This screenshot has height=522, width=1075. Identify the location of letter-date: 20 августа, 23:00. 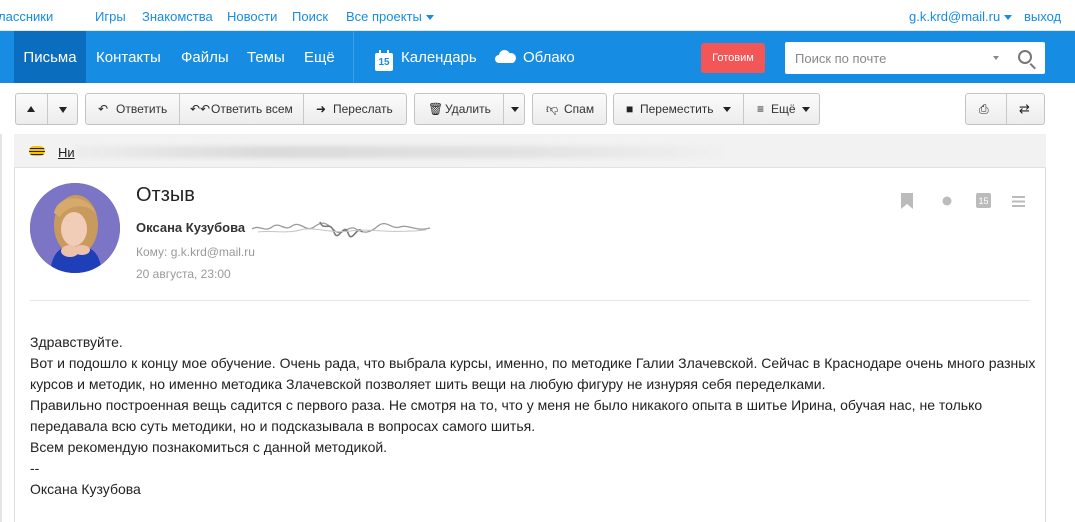
(183, 274).